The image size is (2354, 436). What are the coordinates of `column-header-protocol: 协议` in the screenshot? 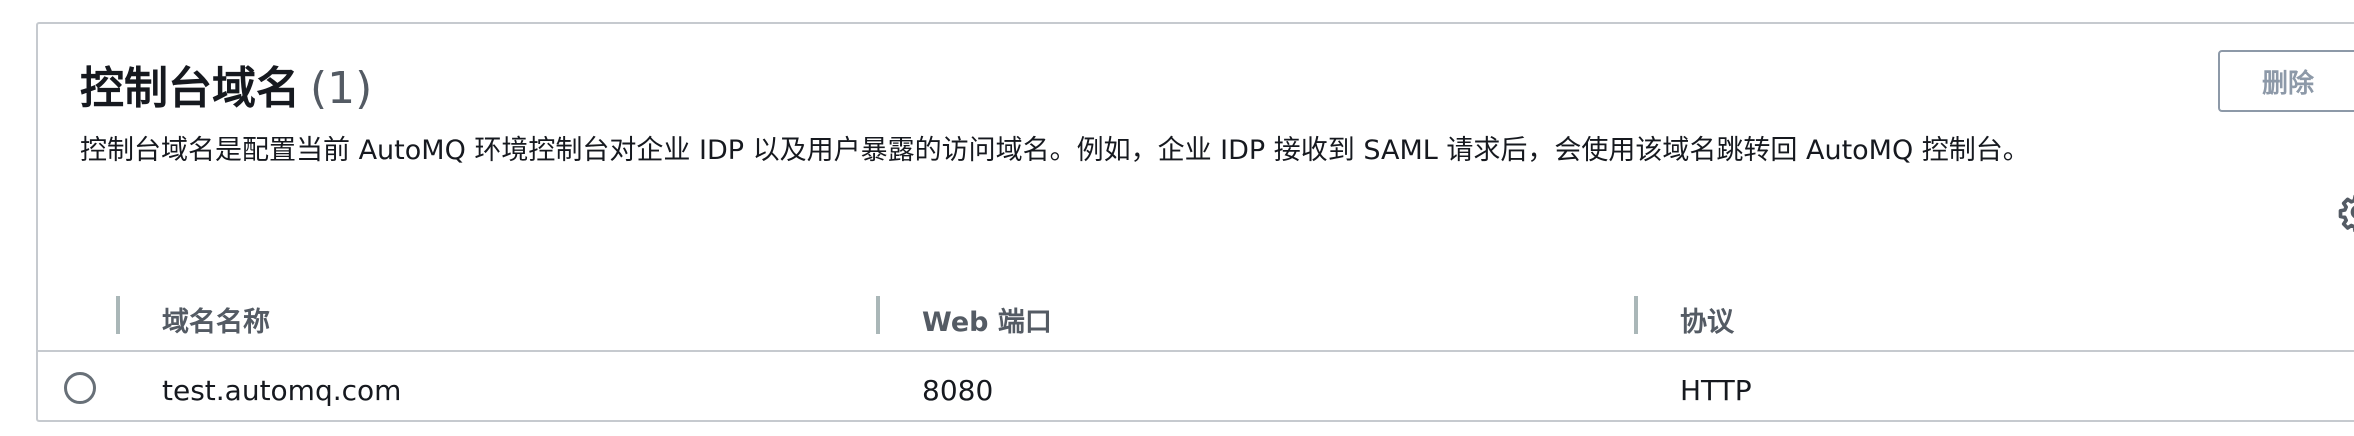 It's located at (1707, 319).